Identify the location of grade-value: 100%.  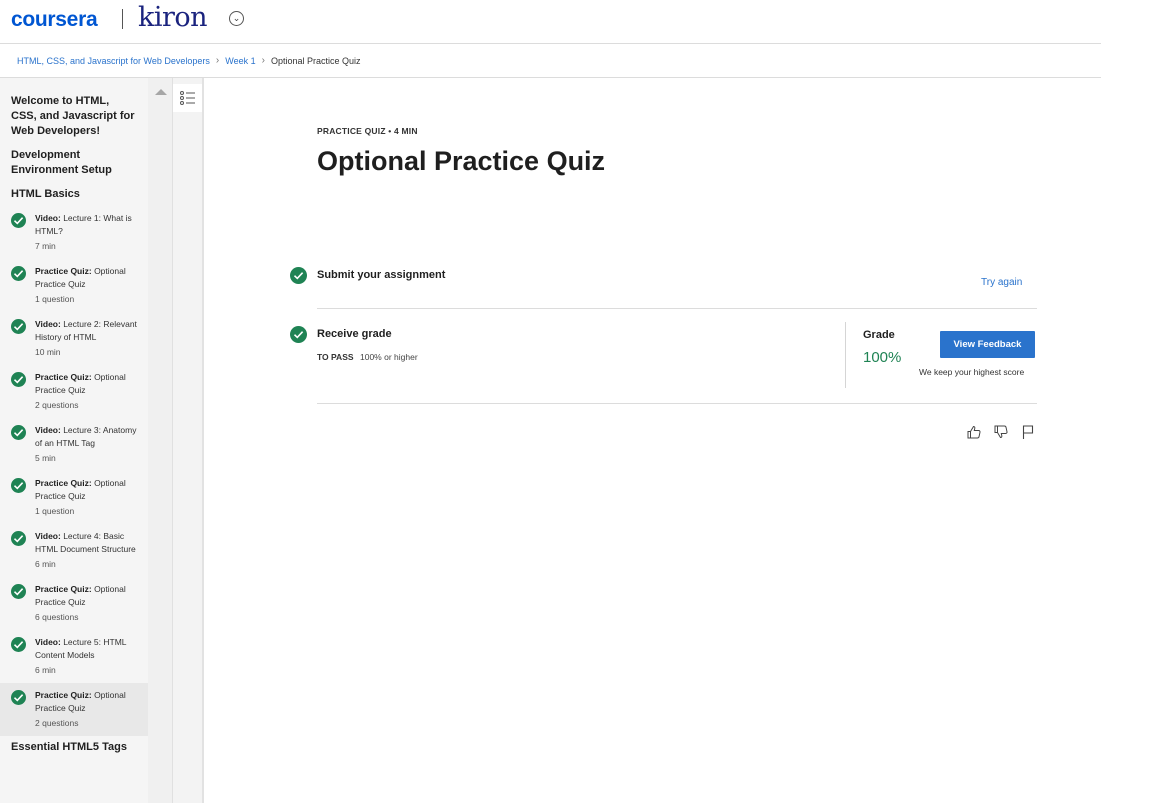
(882, 357).